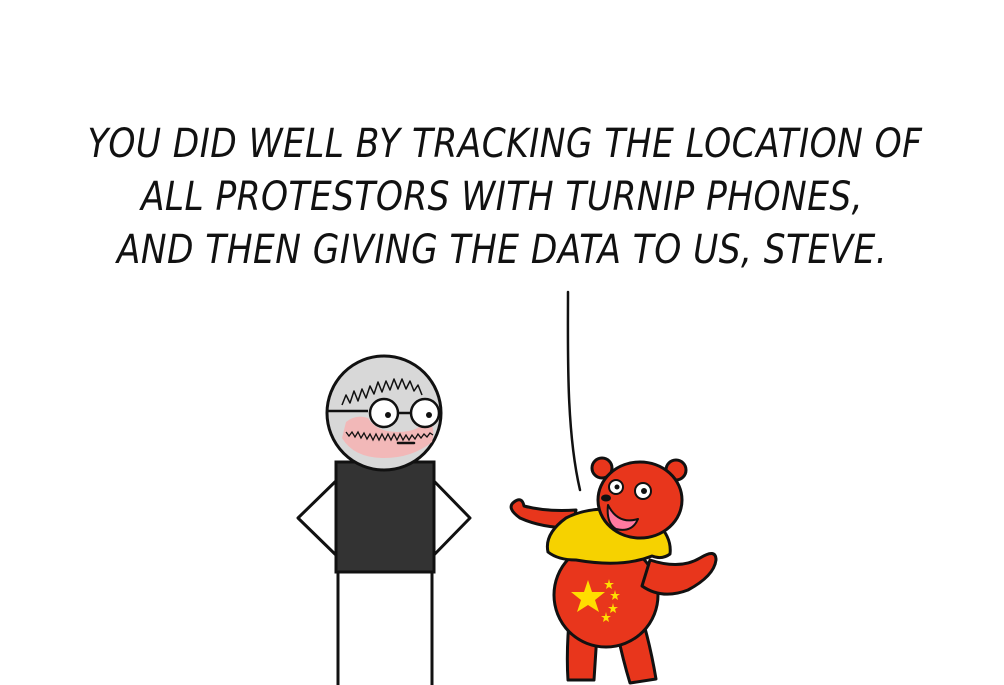  I want to click on steve-character, so click(384, 519).